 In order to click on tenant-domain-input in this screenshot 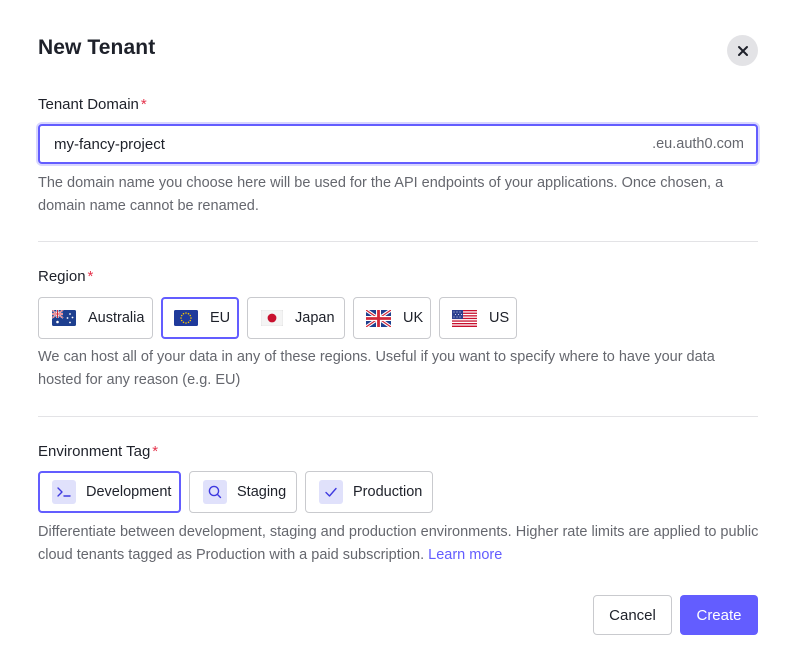, I will do `click(353, 144)`.